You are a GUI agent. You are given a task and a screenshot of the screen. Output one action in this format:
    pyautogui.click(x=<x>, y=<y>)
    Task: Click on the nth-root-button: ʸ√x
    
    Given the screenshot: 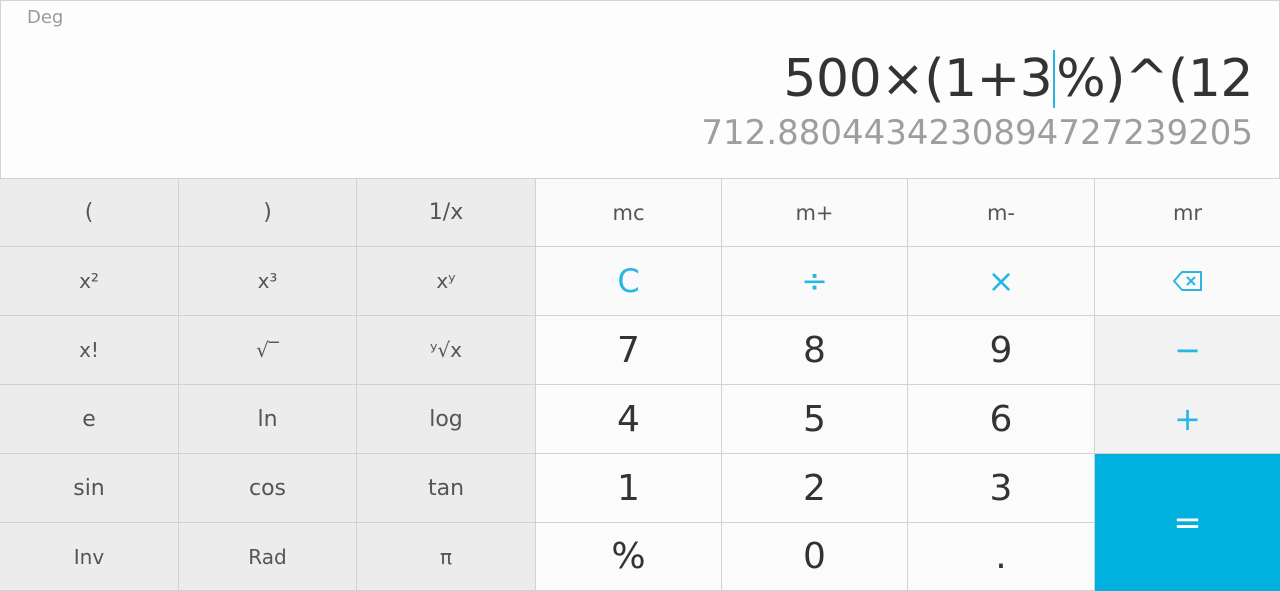 What is the action you would take?
    pyautogui.click(x=446, y=350)
    